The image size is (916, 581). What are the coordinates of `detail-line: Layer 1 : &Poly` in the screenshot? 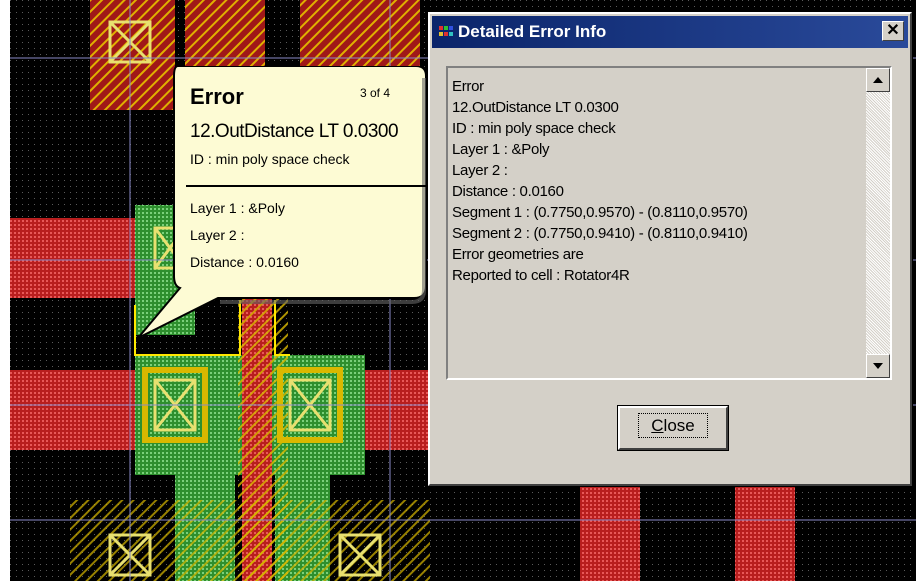 It's located at (501, 149).